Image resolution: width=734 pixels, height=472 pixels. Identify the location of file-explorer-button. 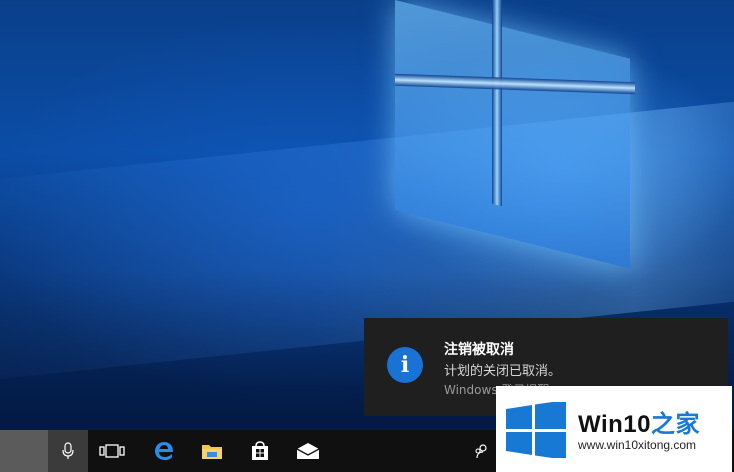
(212, 451).